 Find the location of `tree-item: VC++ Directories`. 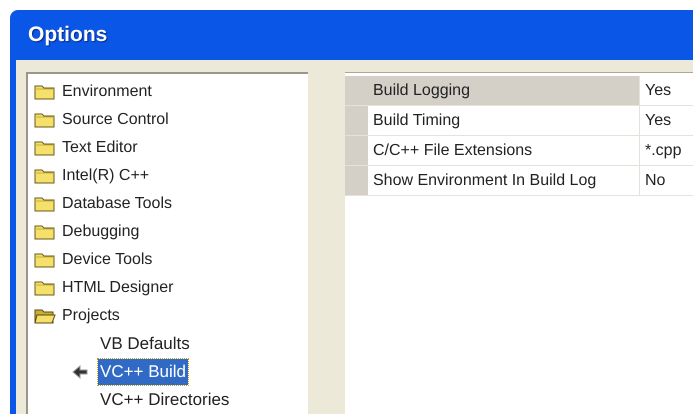

tree-item: VC++ Directories is located at coordinates (165, 400).